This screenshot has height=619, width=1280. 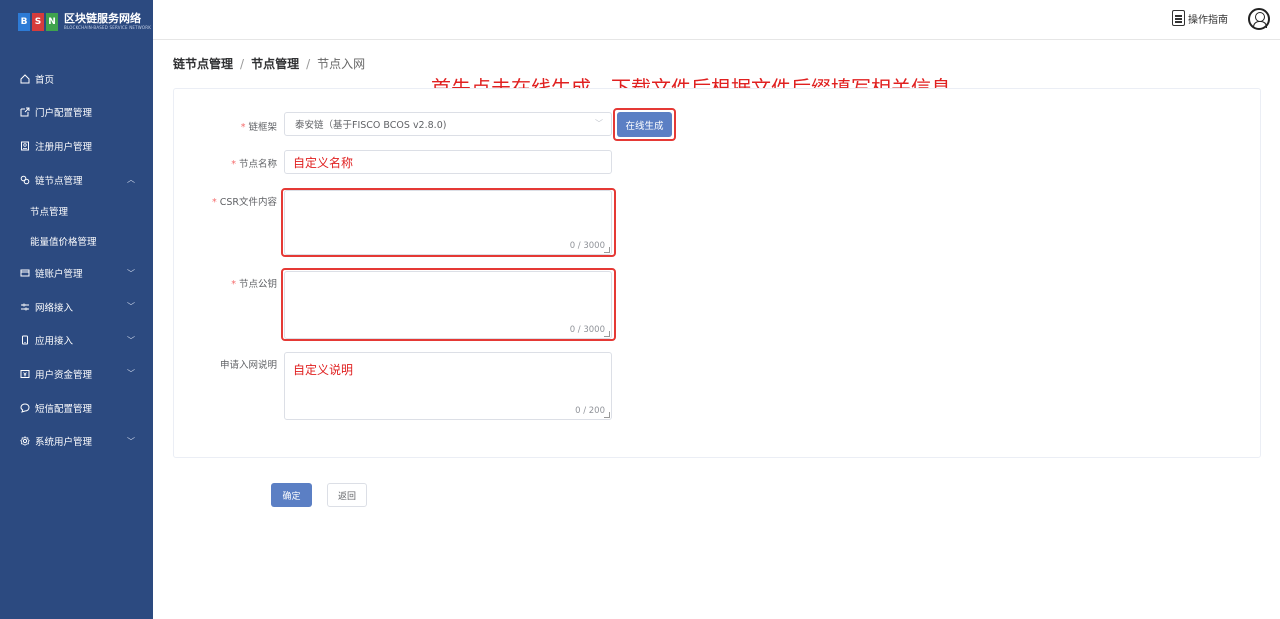 I want to click on node-icon, so click(x=25, y=180).